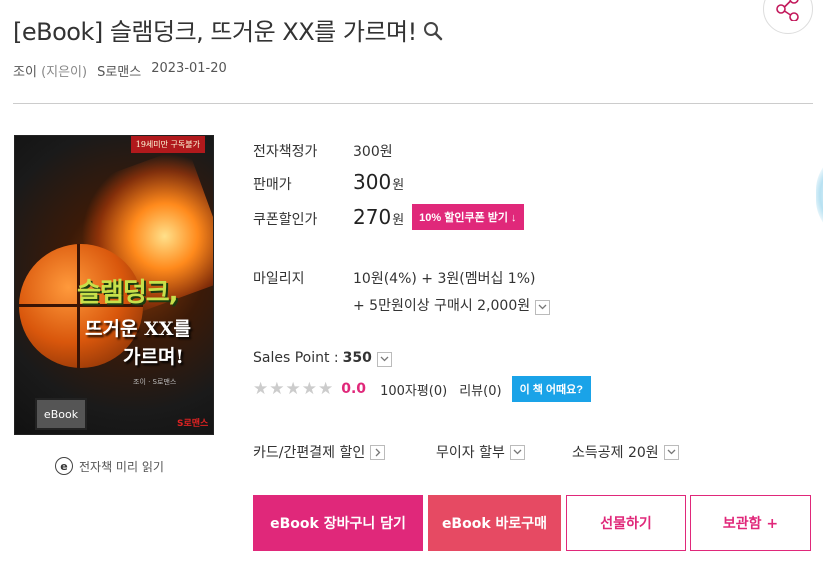 The image size is (823, 564). What do you see at coordinates (444, 279) in the screenshot?
I see `mileage-line1: 10원(4%) + 3원(멤버십 1%)` at bounding box center [444, 279].